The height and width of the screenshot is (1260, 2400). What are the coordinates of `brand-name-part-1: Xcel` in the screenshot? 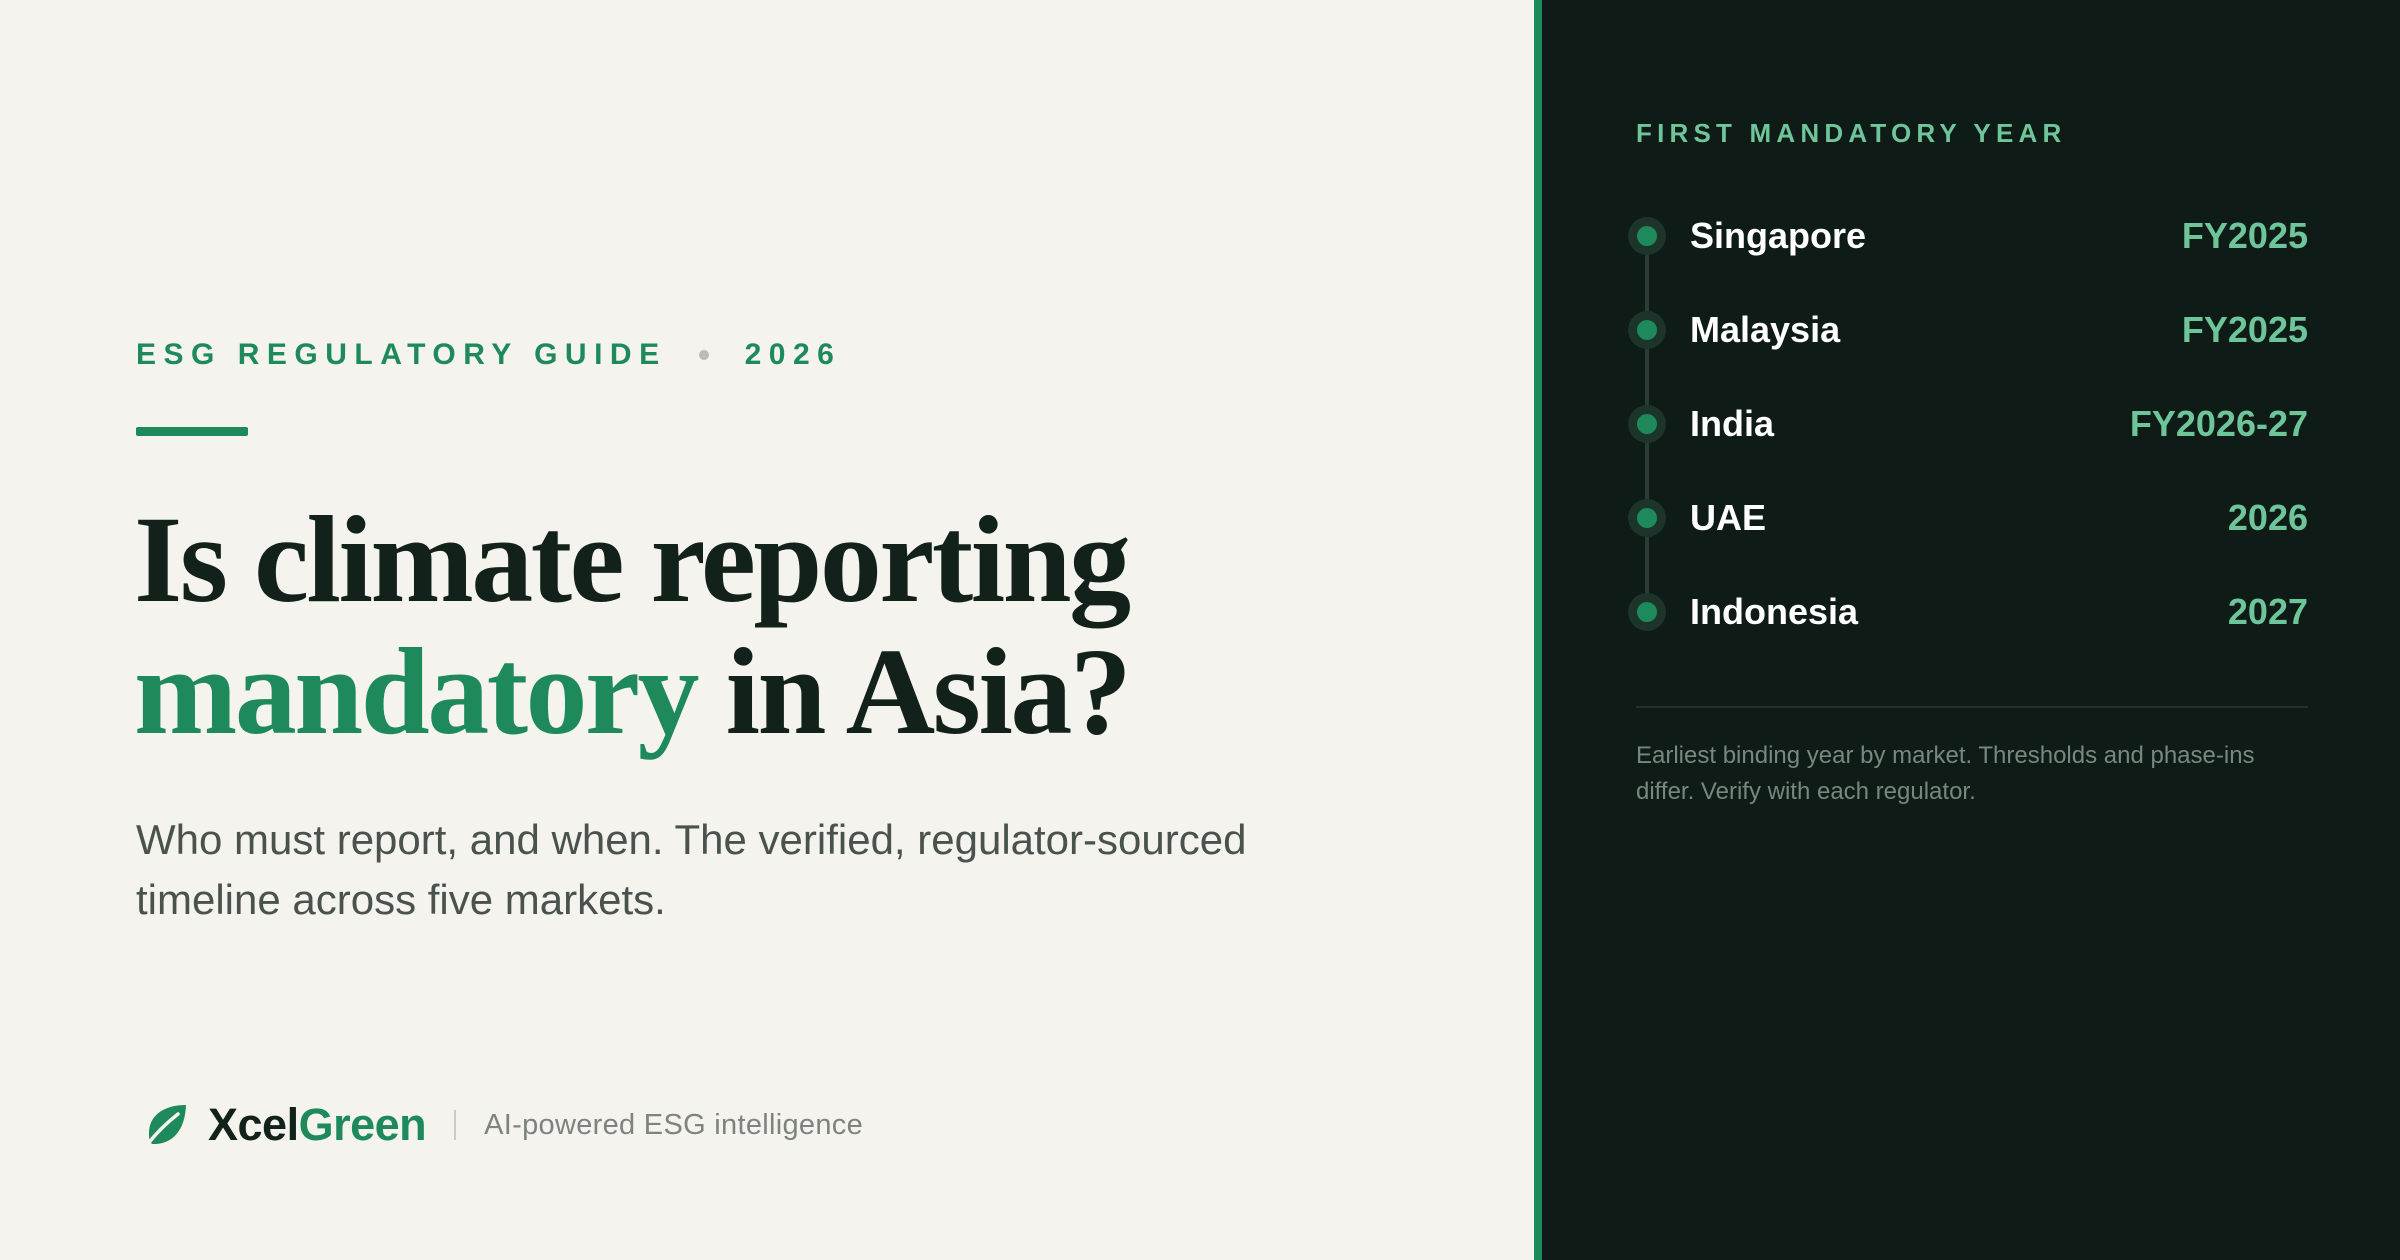 It's located at (253, 1124).